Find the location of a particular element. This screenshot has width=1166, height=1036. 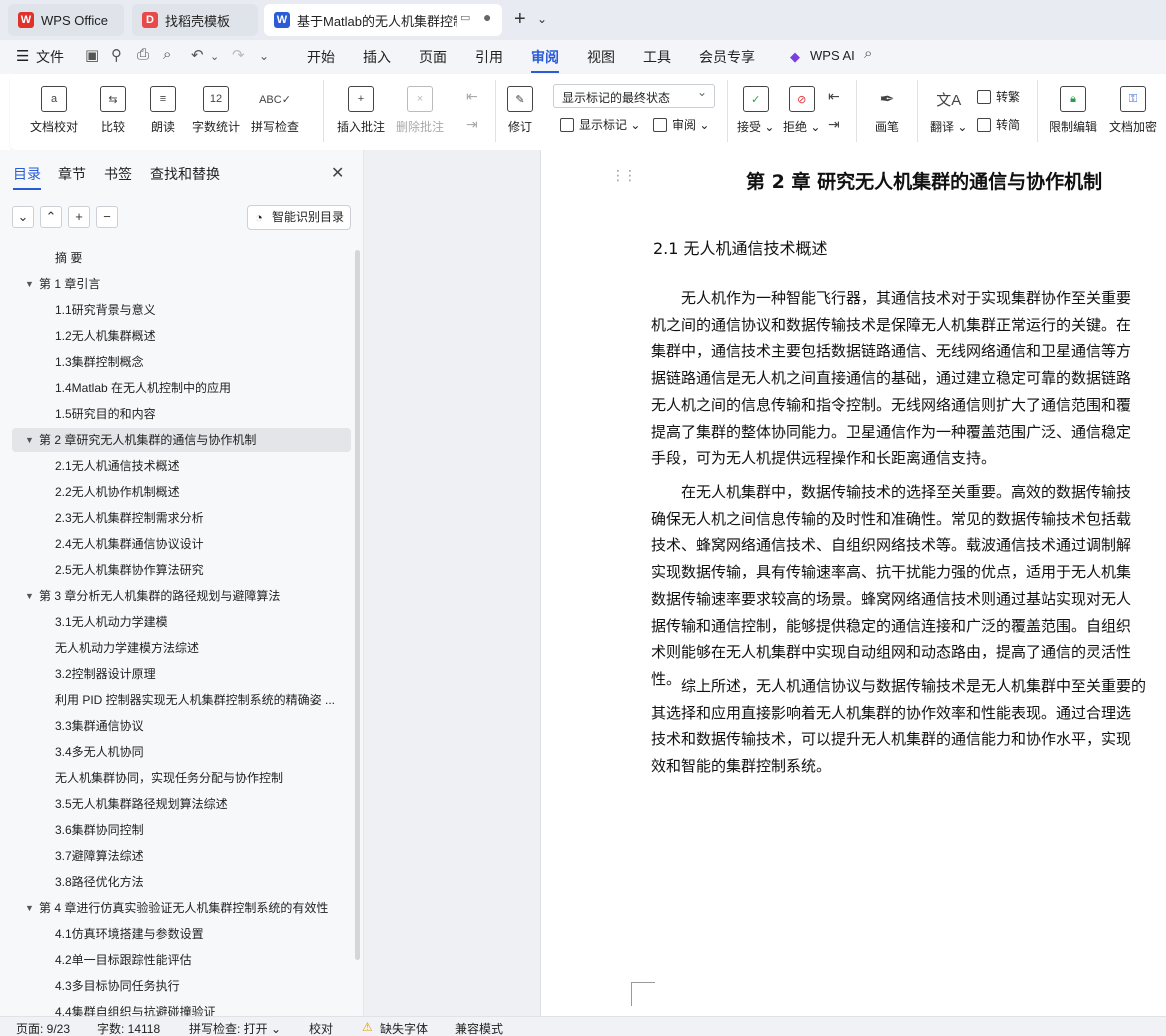

word-count-button: 12 字数统计 is located at coordinates (216, 110).